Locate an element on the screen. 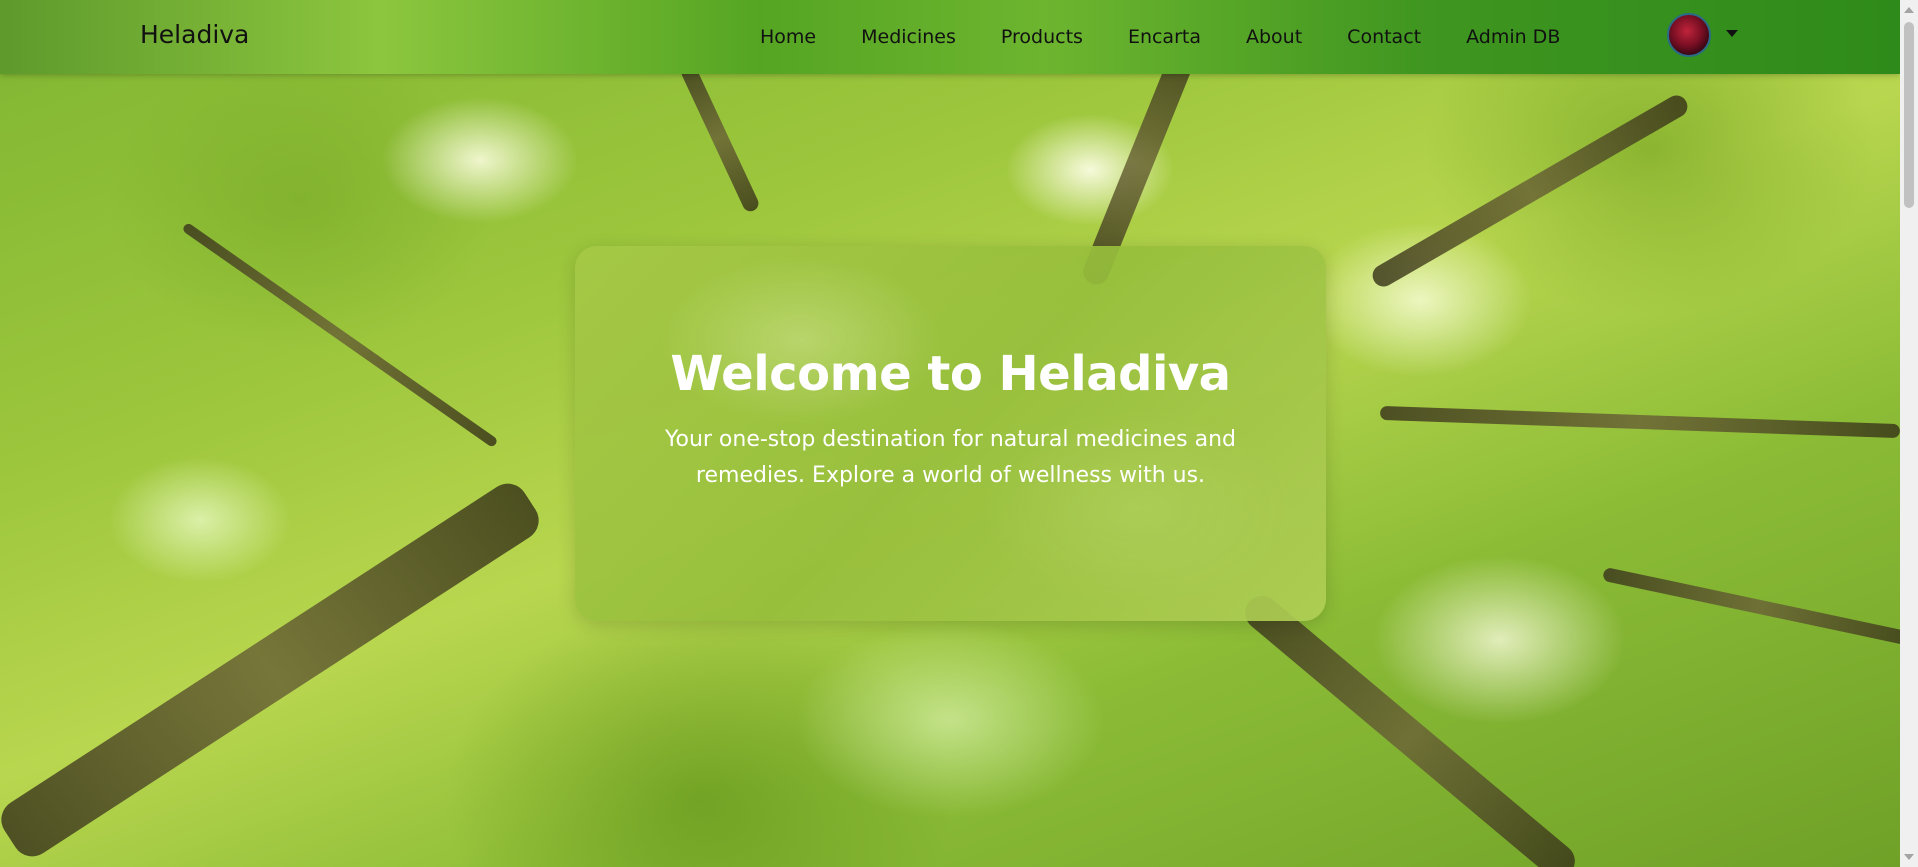 This screenshot has height=867, width=1918. nav-link-contact: Contact is located at coordinates (1384, 37).